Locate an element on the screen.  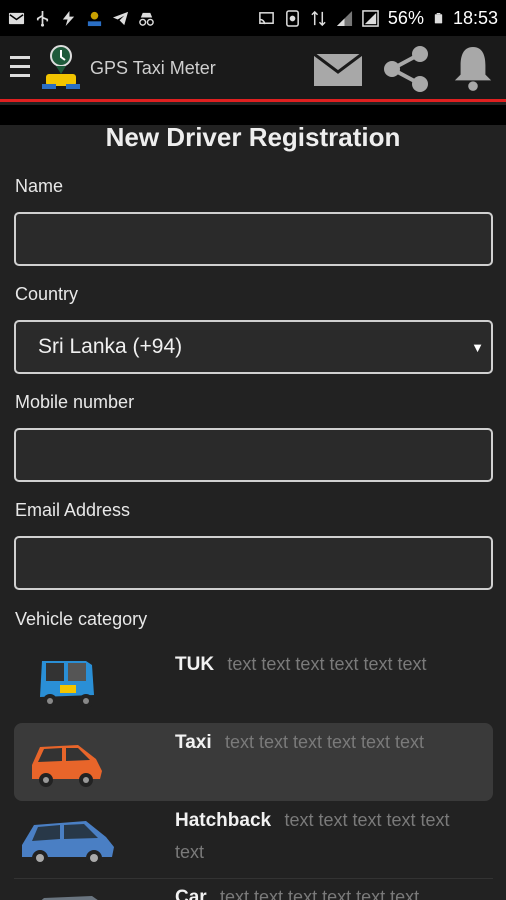
vehicle-name: Car is located at coordinates (191, 893).